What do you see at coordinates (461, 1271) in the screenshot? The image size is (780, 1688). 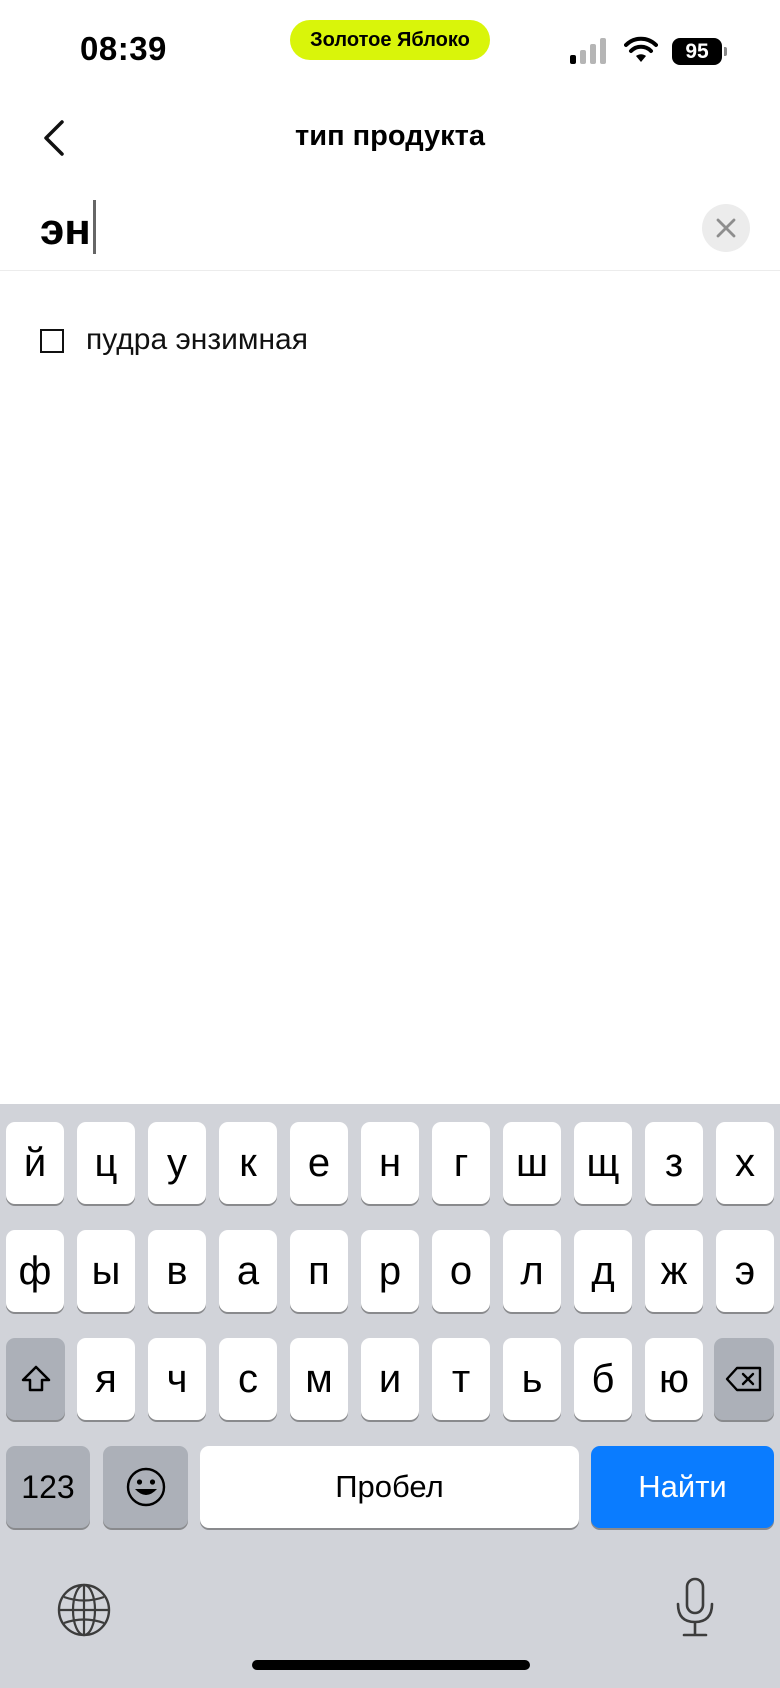 I see `key-letter: о` at bounding box center [461, 1271].